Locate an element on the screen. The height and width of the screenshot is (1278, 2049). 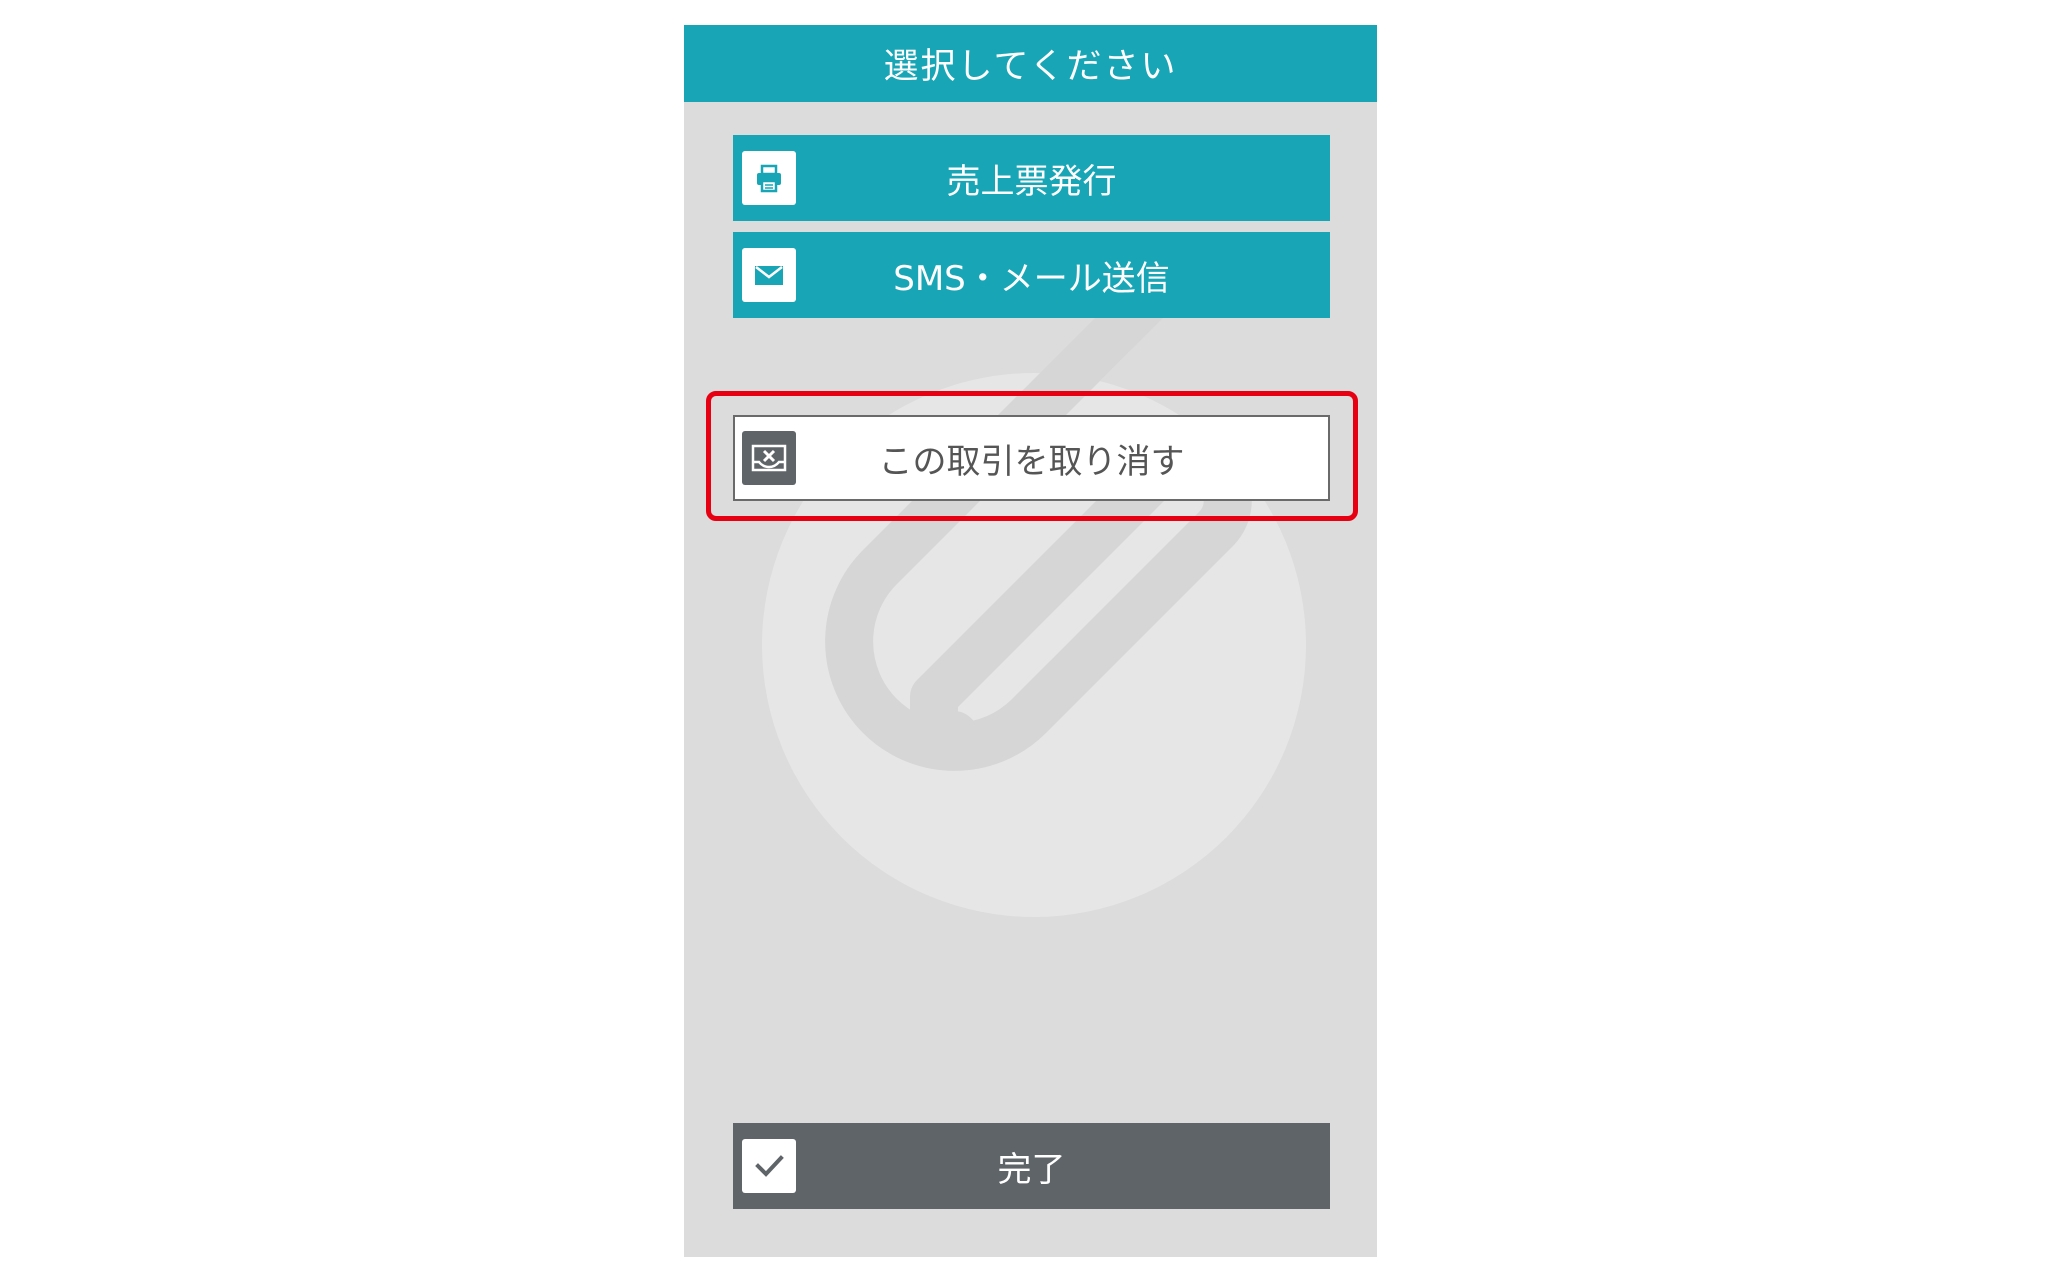
sms-mail-send-label: SMS・メール送信 is located at coordinates (1031, 278).